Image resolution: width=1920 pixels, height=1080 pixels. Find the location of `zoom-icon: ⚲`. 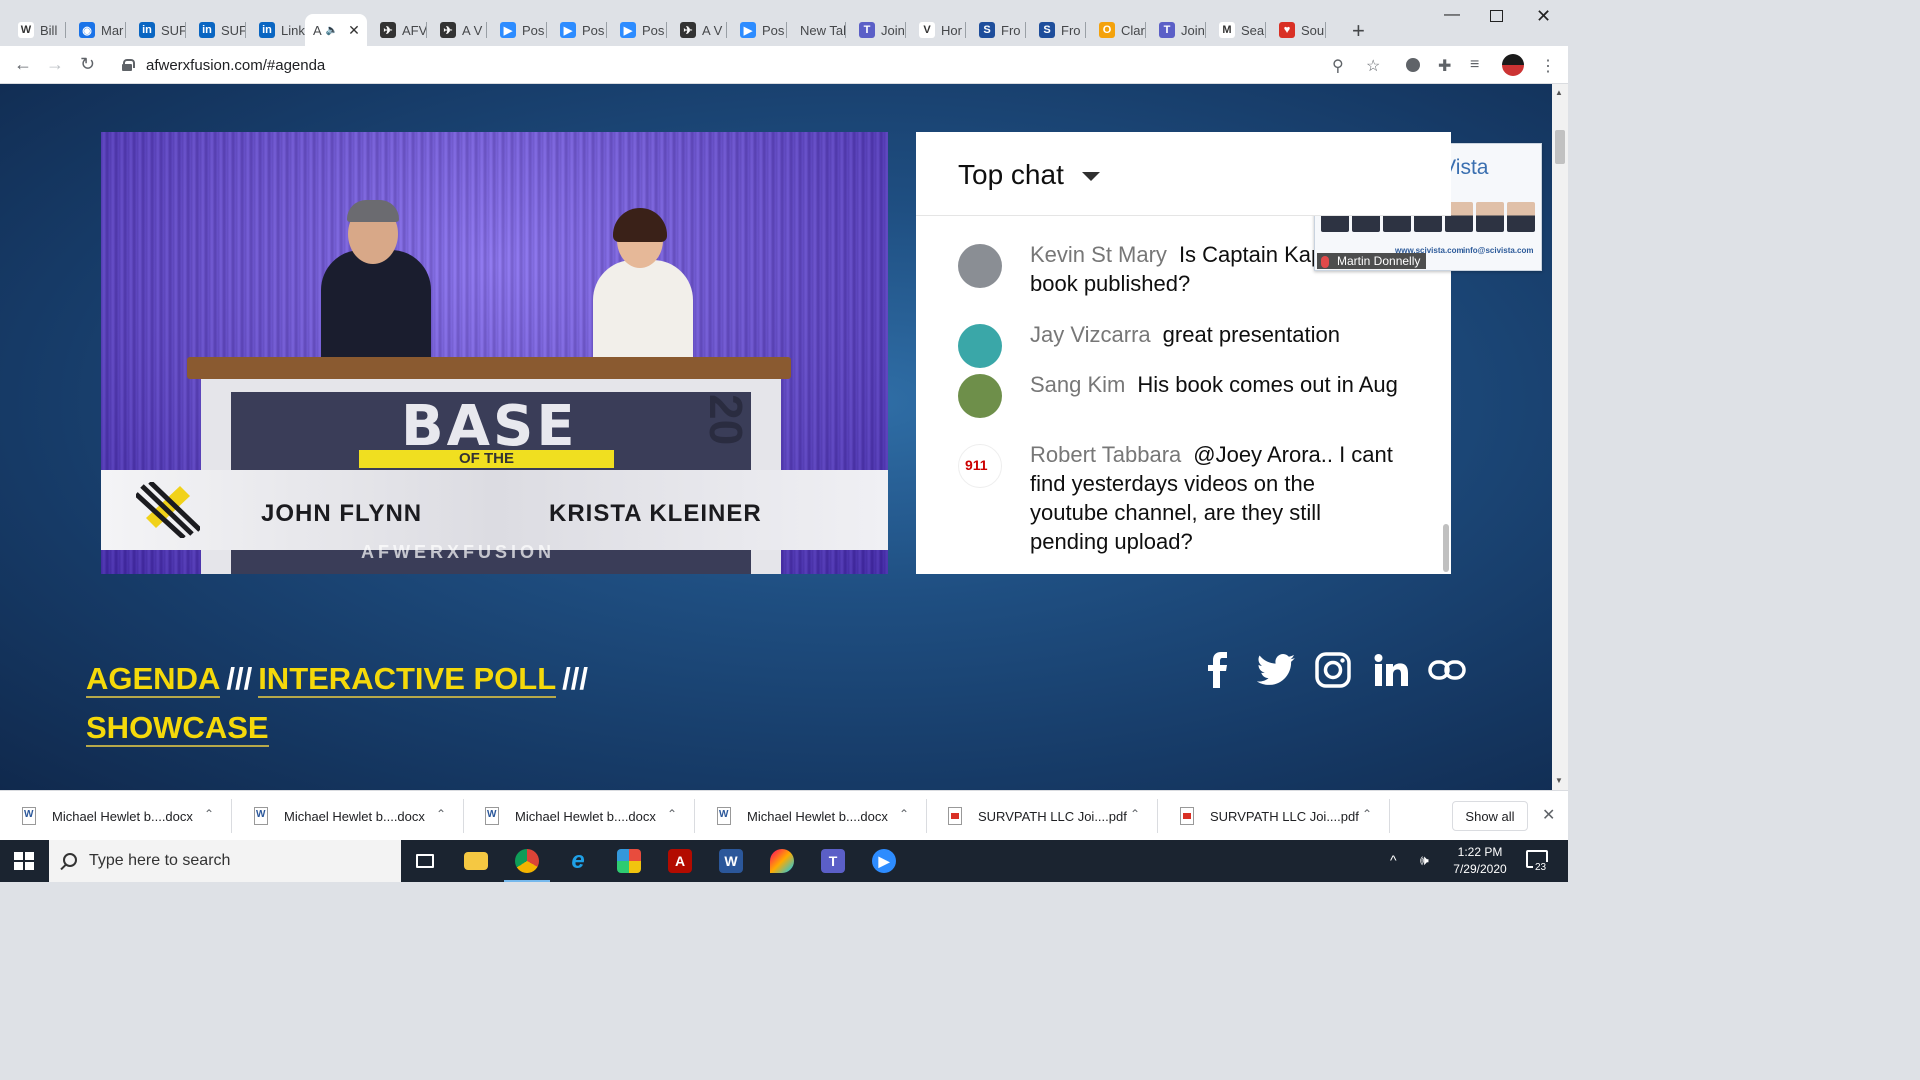

zoom-icon: ⚲ is located at coordinates (1338, 66).